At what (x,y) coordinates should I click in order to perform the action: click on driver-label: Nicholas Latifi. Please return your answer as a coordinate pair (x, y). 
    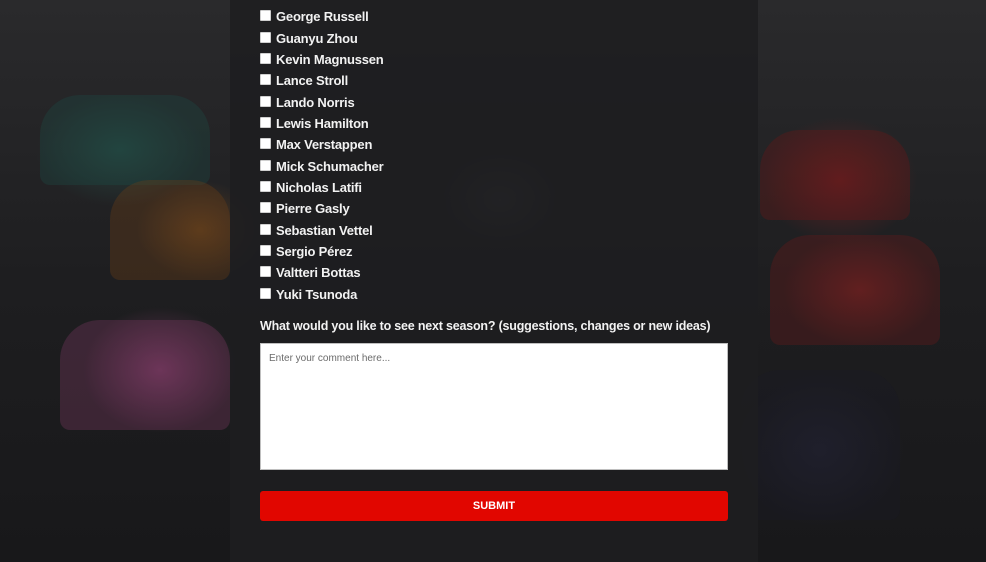
    Looking at the image, I should click on (319, 187).